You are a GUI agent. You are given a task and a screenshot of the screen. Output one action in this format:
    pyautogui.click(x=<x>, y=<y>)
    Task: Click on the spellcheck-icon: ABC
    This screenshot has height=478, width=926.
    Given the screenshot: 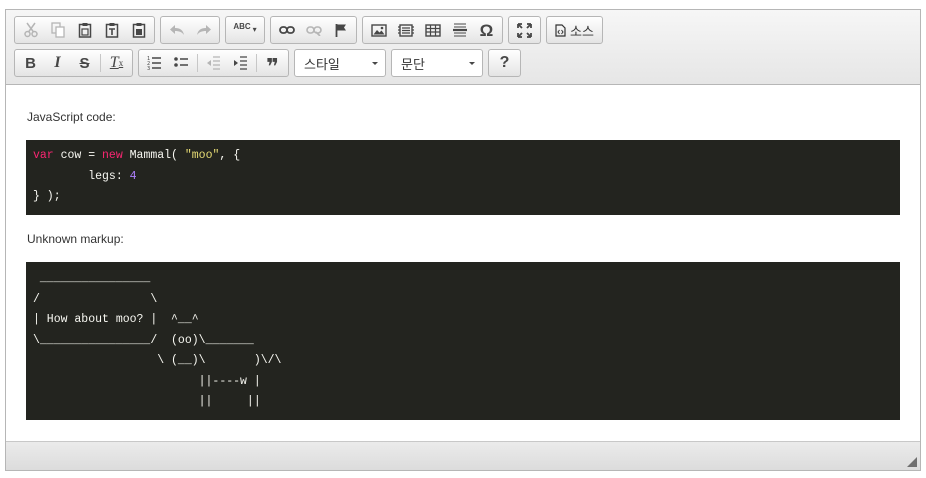 What is the action you would take?
    pyautogui.click(x=242, y=26)
    